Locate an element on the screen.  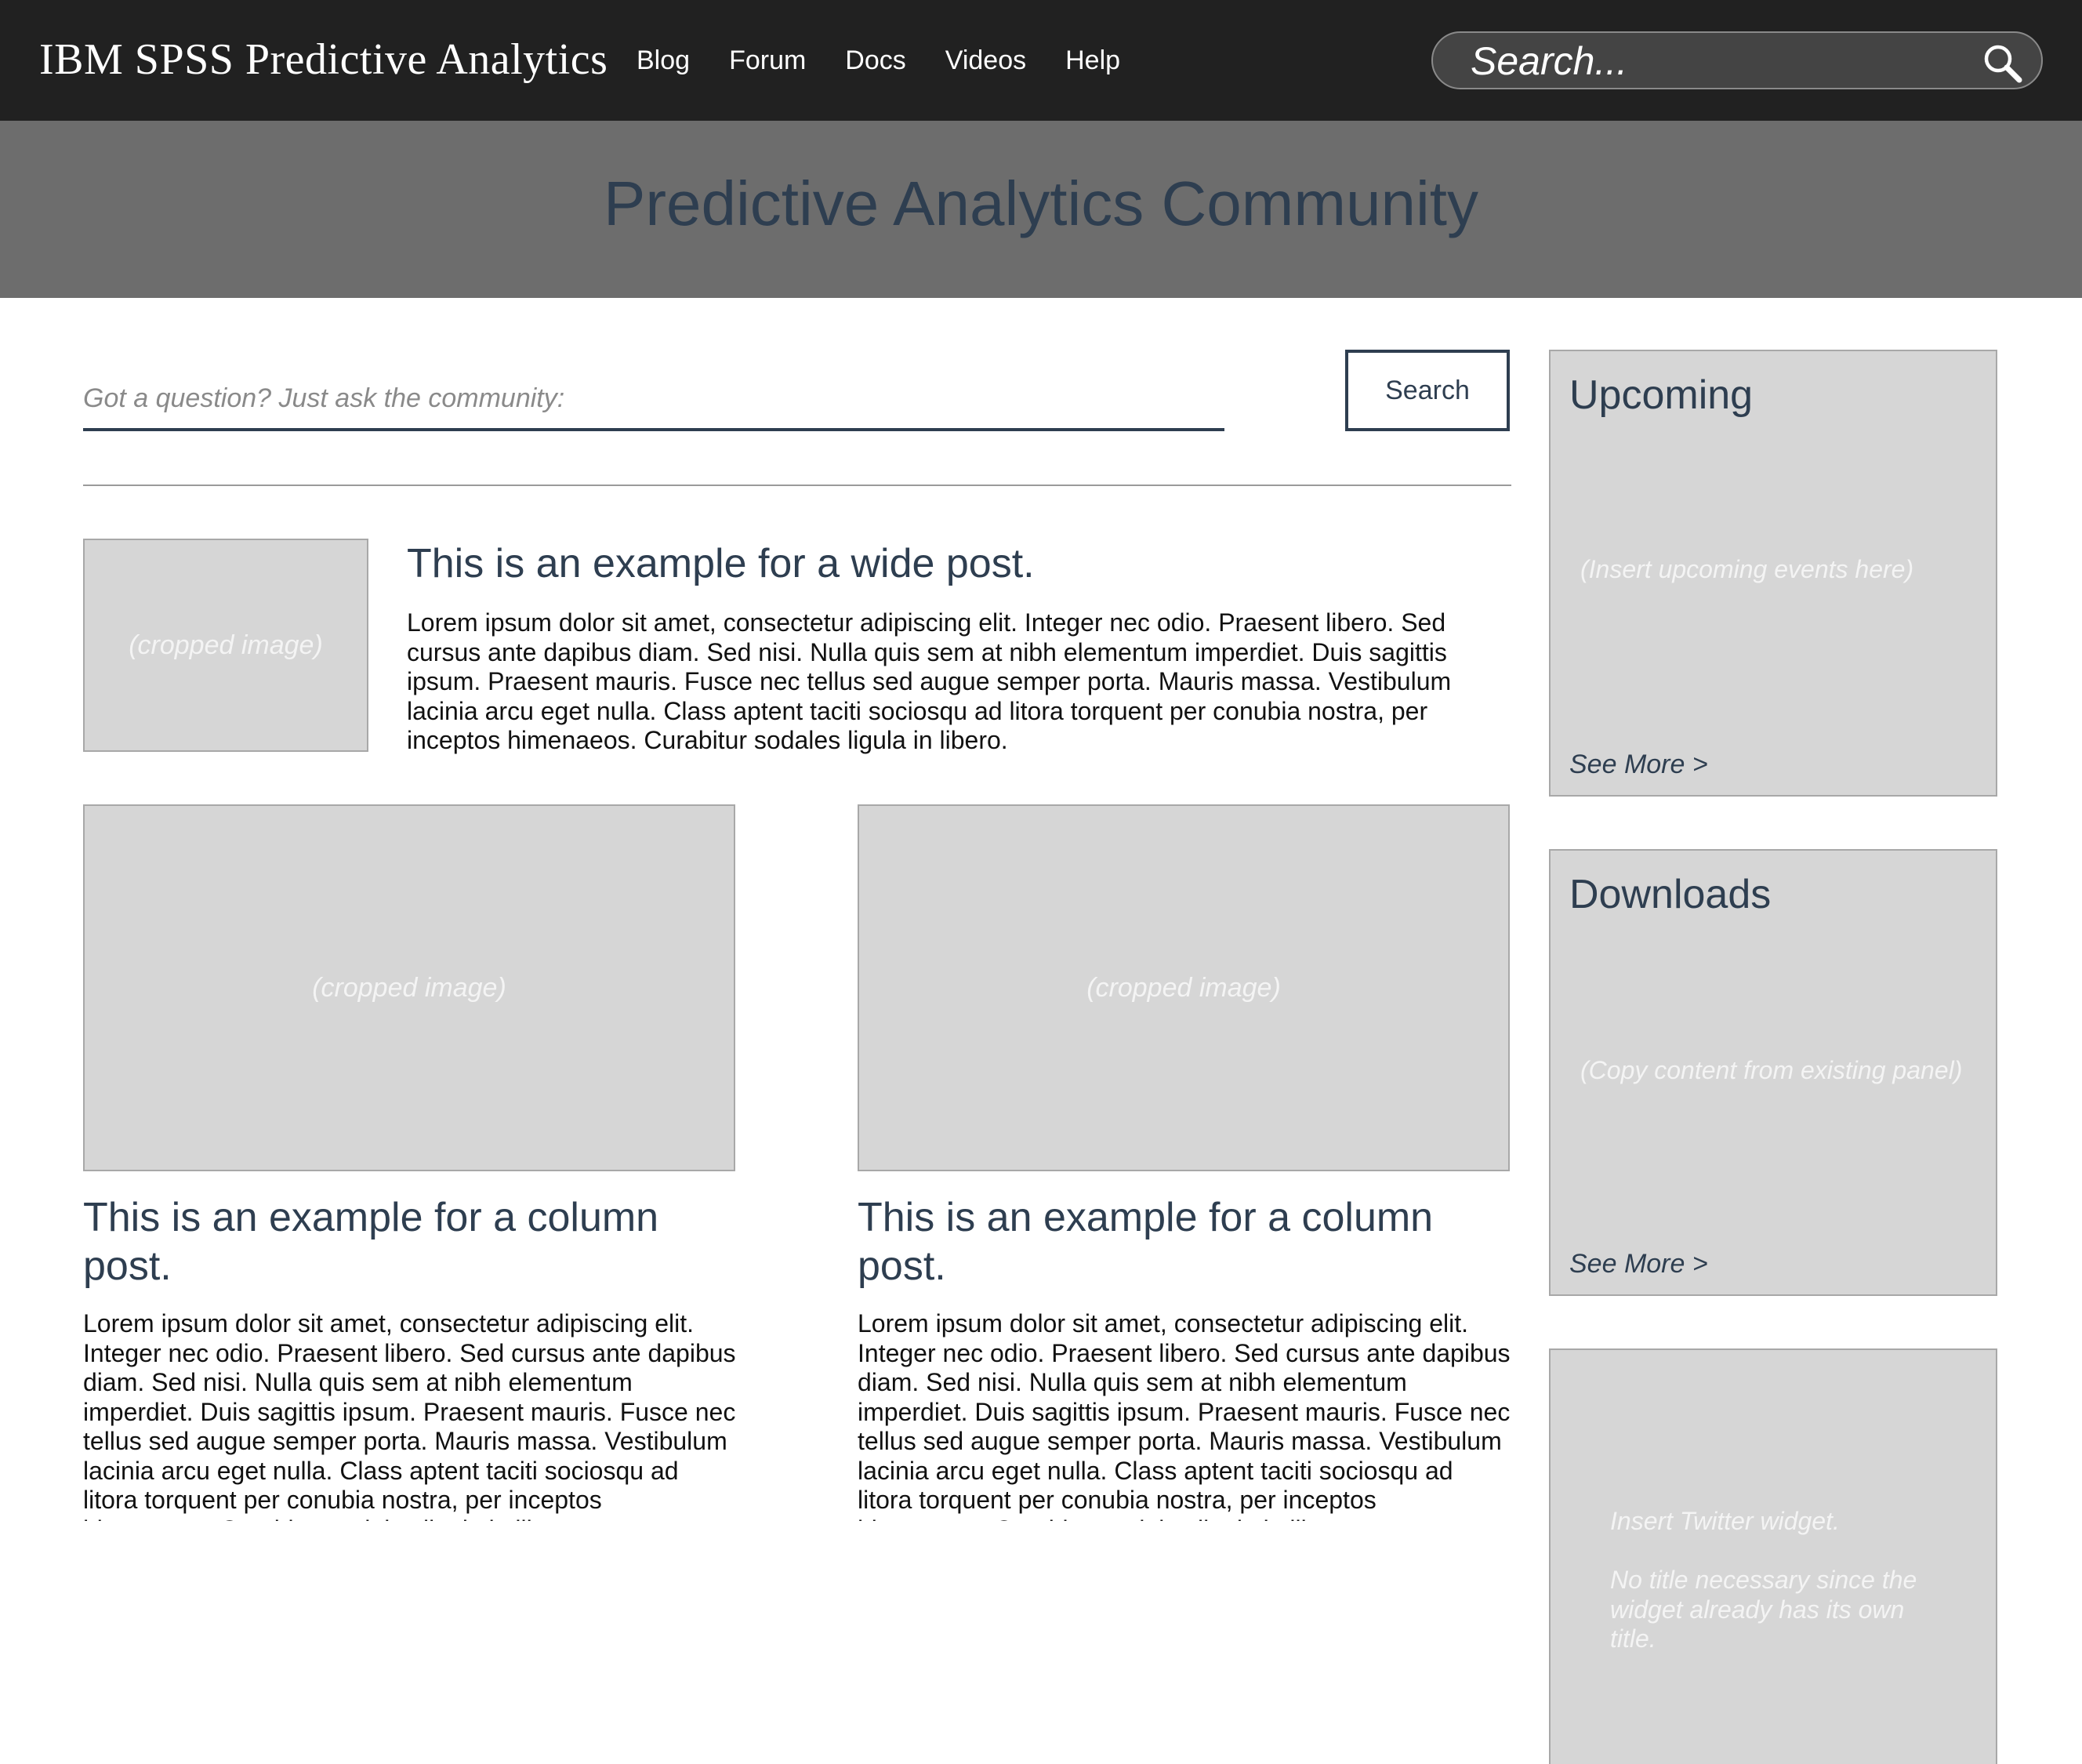
downloads-panel-placeholder: (Copy content from existing panel) is located at coordinates (1771, 1070).